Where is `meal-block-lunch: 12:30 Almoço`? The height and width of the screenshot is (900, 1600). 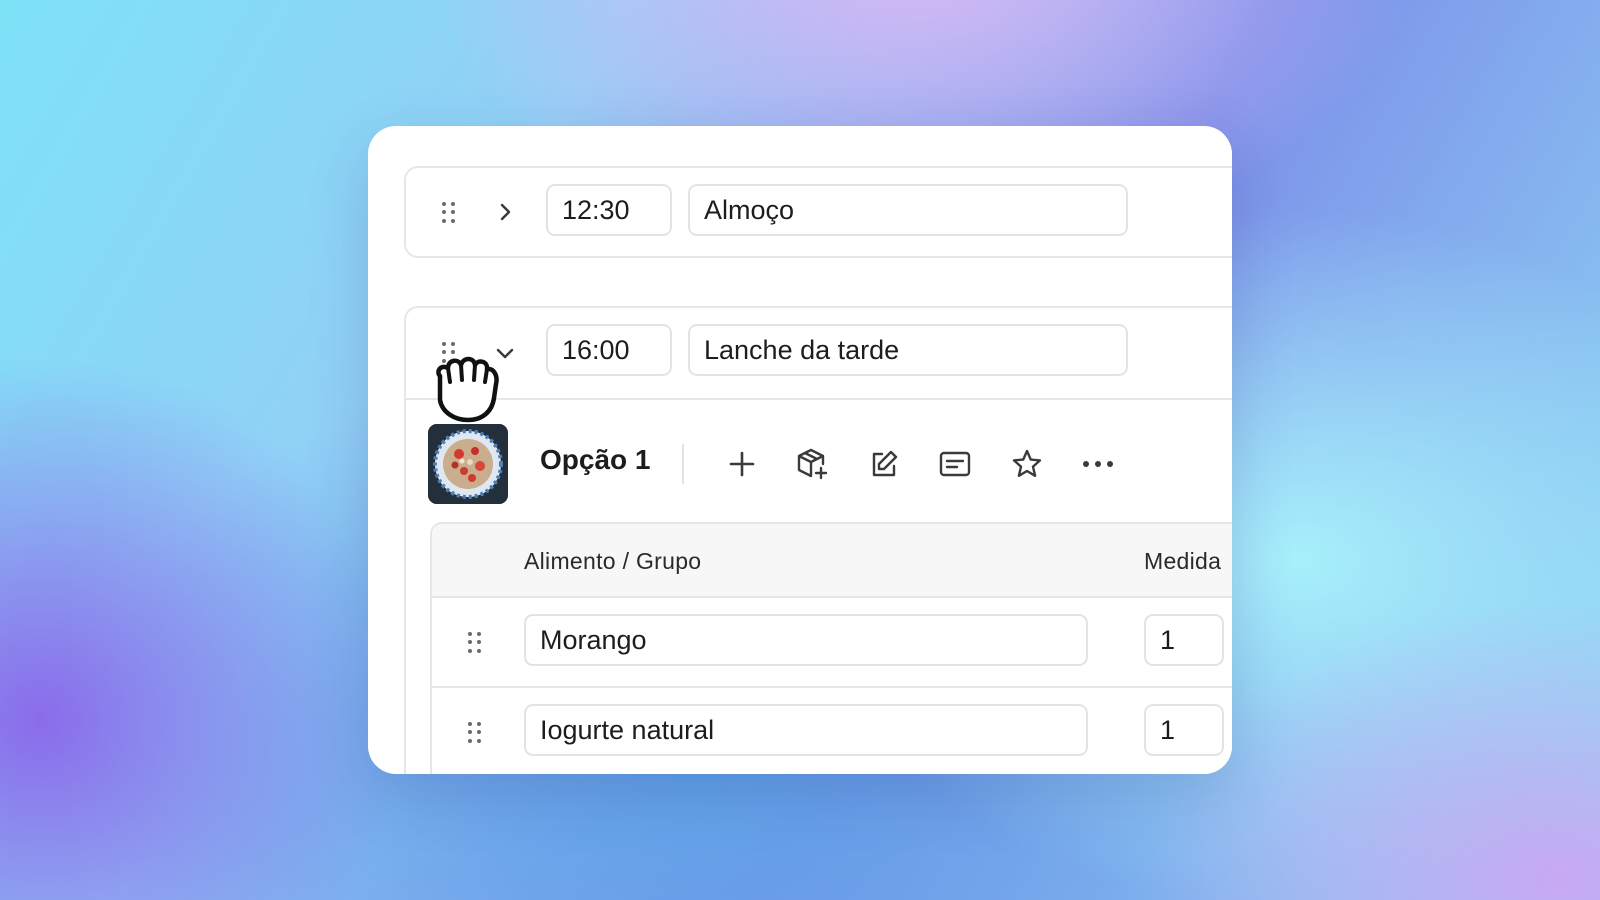 meal-block-lunch: 12:30 Almoço is located at coordinates (818, 212).